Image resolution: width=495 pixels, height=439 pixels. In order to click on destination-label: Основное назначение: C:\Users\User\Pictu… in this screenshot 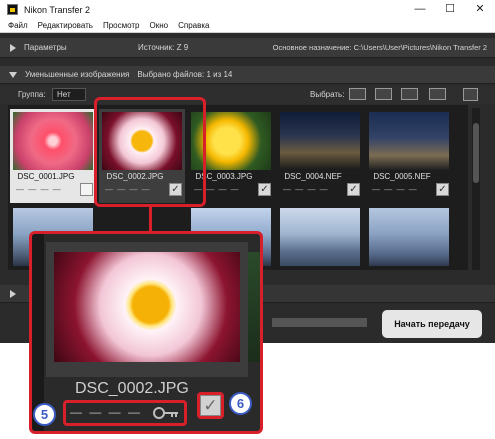, I will do `click(379, 47)`.